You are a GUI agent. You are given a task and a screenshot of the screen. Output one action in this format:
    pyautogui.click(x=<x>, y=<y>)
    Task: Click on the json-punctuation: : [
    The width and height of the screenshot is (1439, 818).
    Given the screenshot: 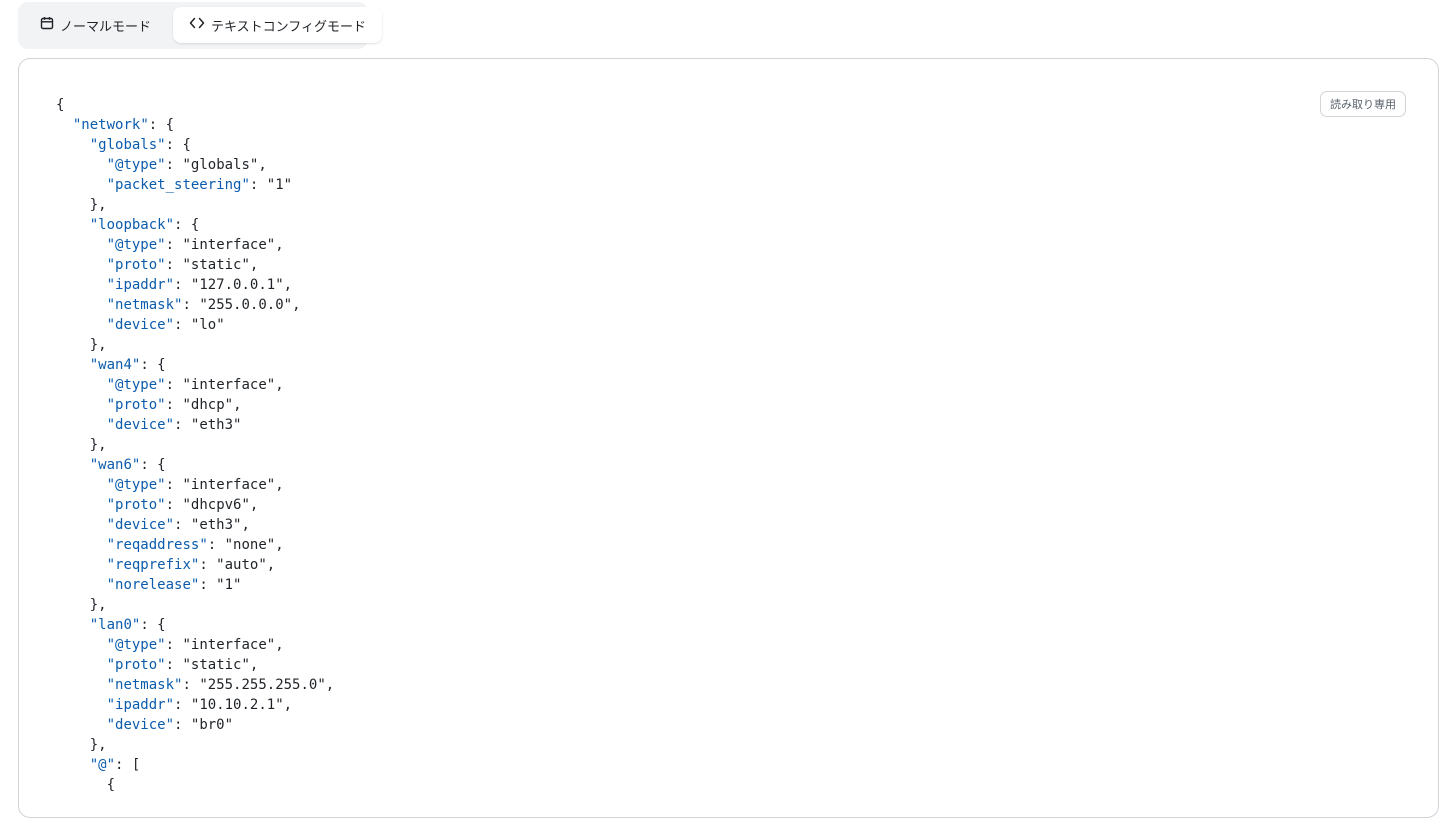 What is the action you would take?
    pyautogui.click(x=128, y=765)
    